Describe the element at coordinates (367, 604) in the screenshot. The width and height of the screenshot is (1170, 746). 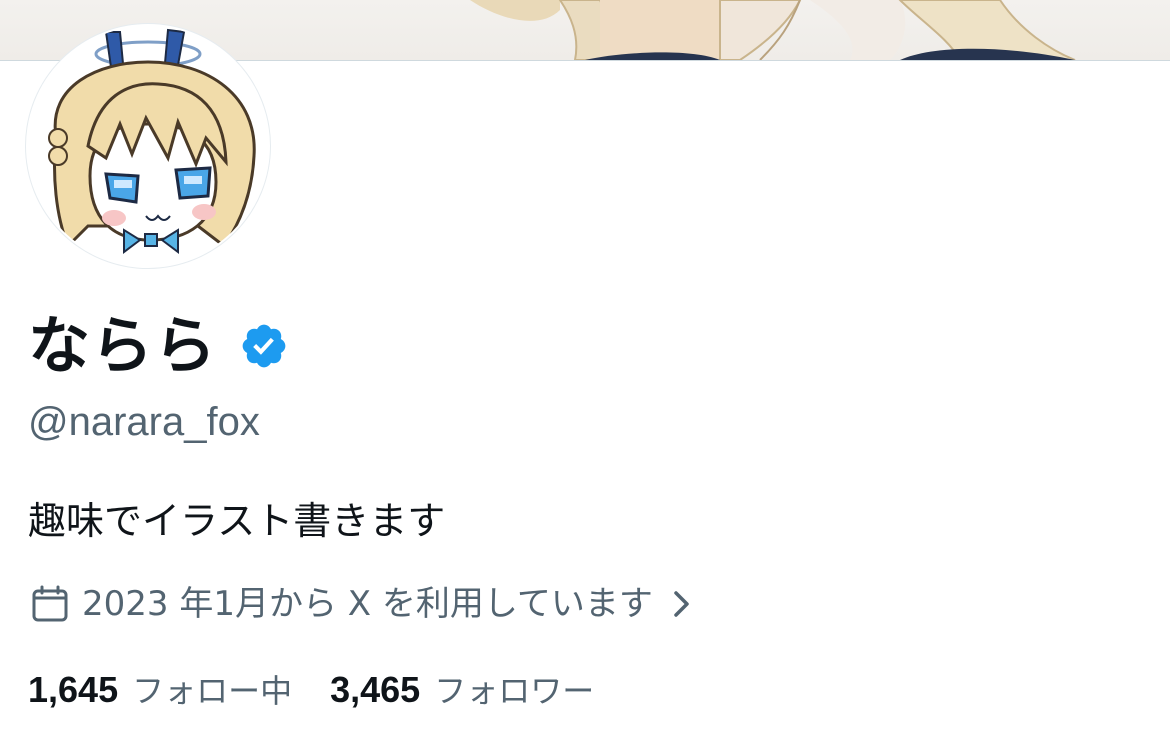
I see `join-date-text: 2023 年1月から X を利用しています` at that location.